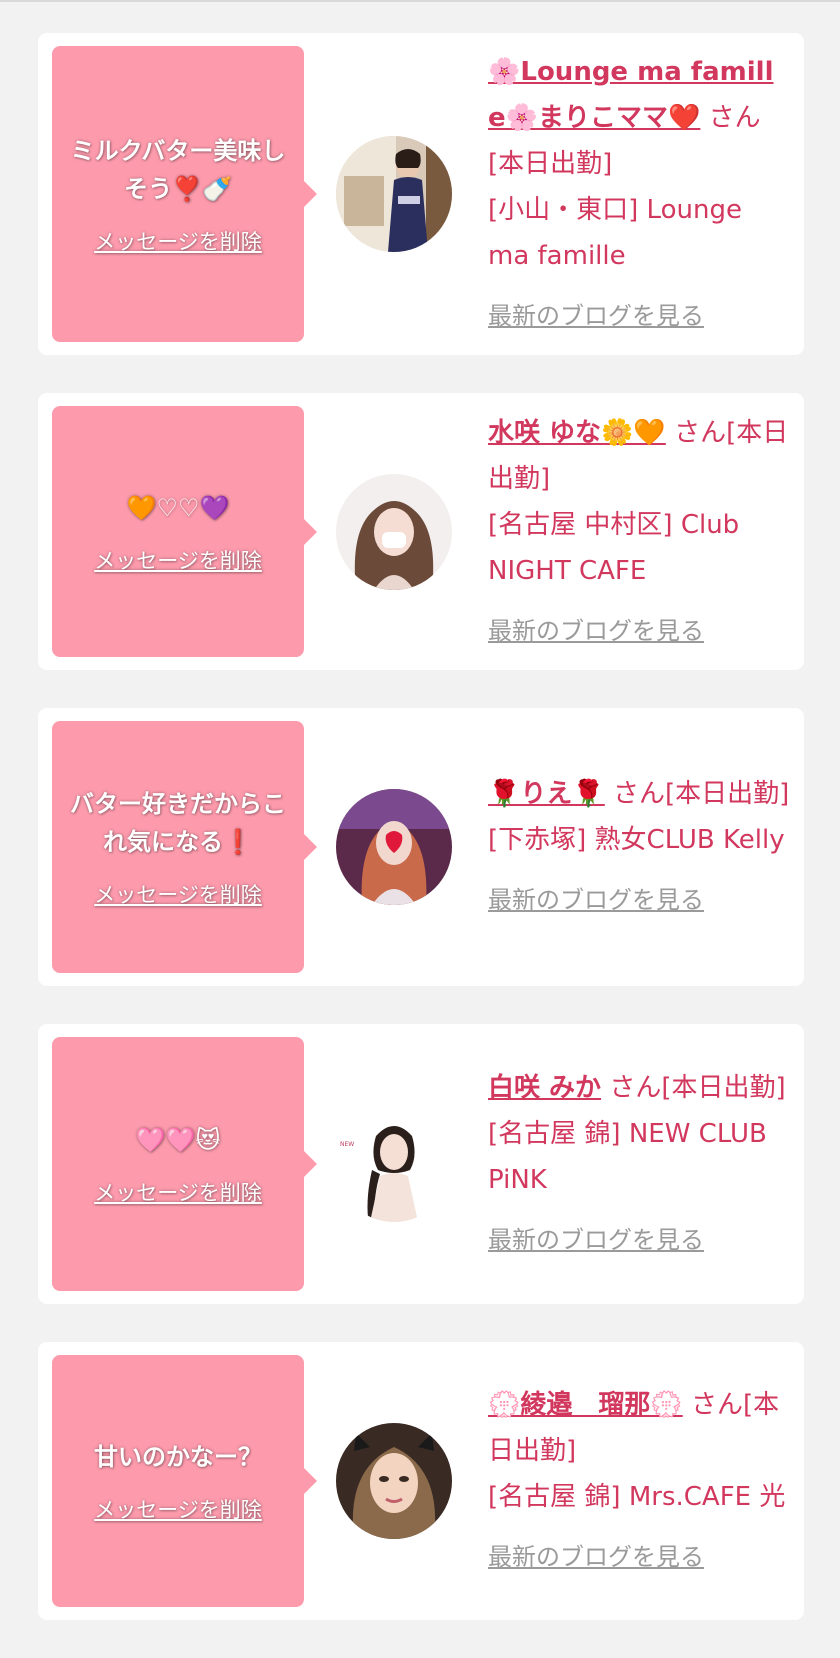 The height and width of the screenshot is (1658, 840). What do you see at coordinates (184, 531) in the screenshot?
I see `message-bubble: 🧡♡♡💜 メッセージを削除` at bounding box center [184, 531].